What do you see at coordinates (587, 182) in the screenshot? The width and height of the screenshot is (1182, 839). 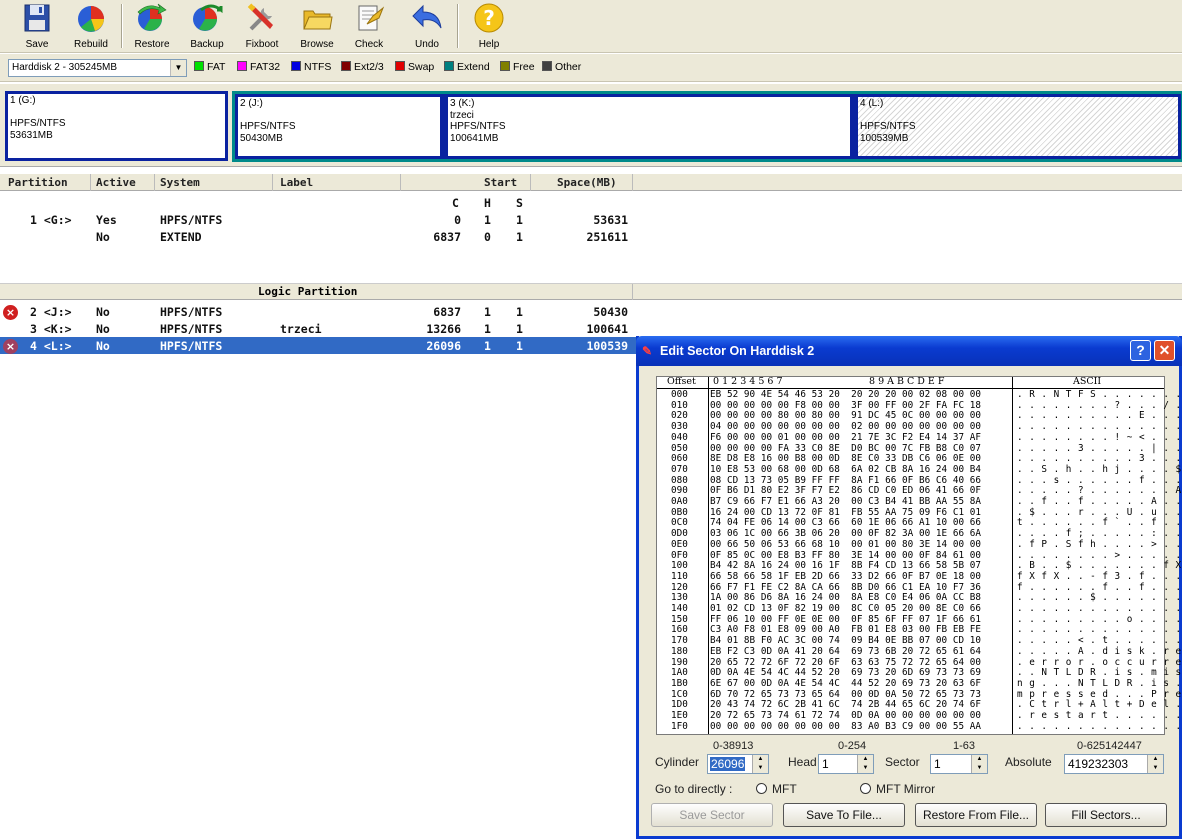 I see `column-space: Space(MB)` at bounding box center [587, 182].